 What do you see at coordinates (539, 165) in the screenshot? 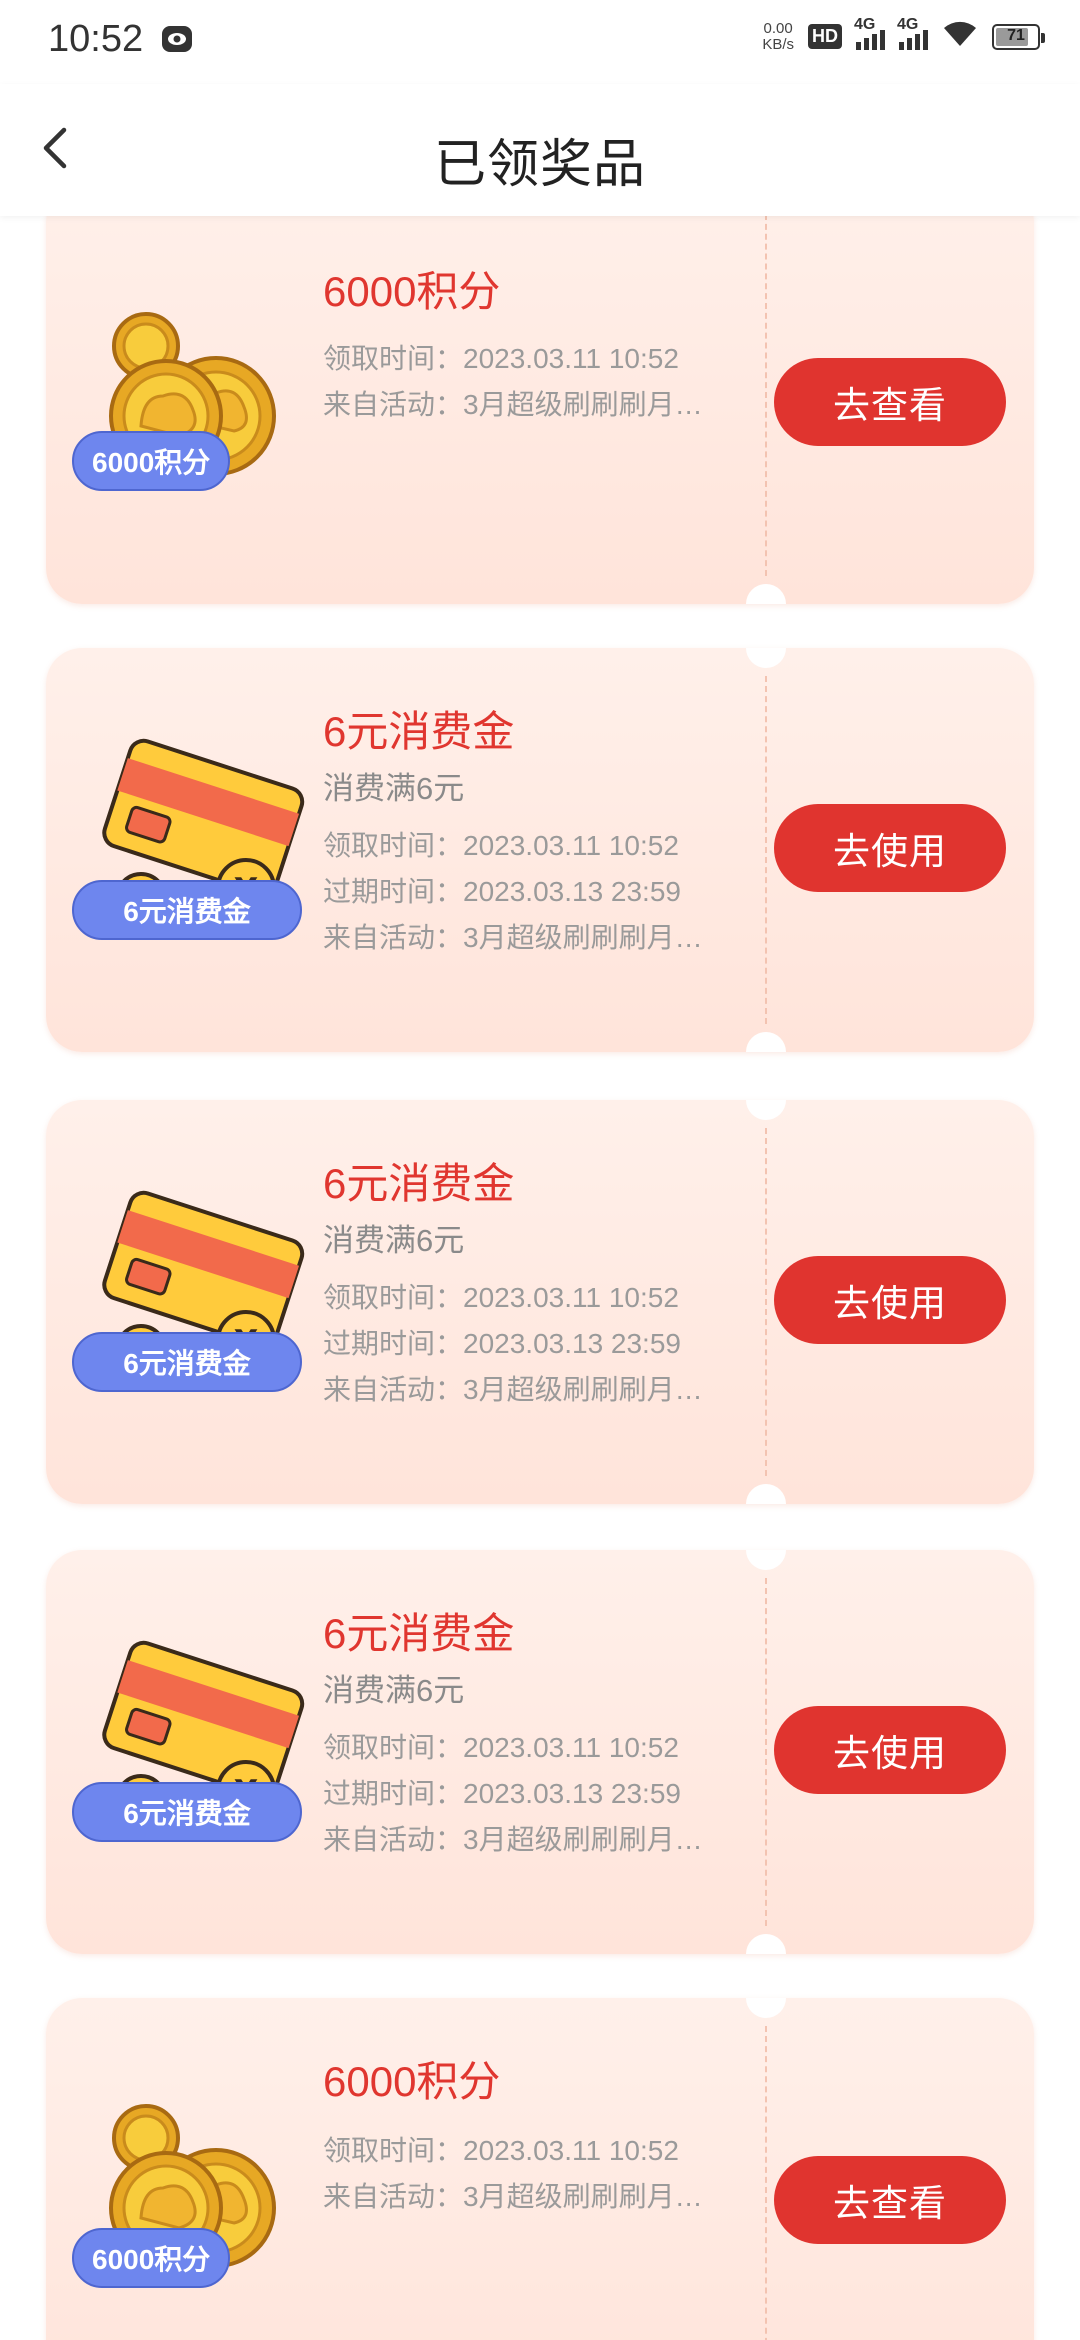
I see `page-title: 已领奖品` at bounding box center [539, 165].